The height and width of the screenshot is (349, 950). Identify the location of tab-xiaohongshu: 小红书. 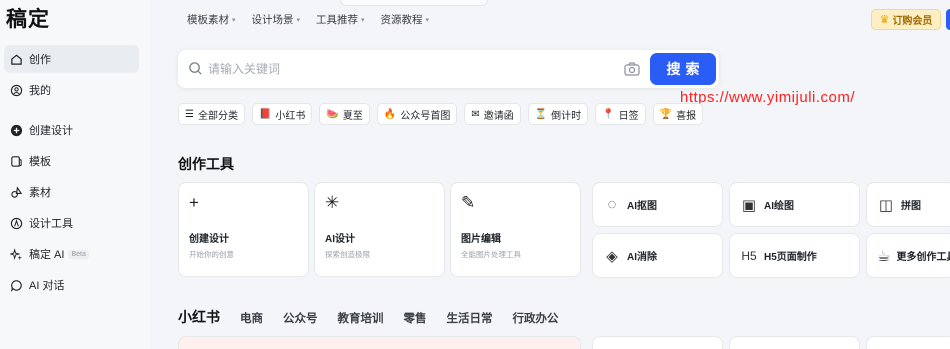
(199, 317).